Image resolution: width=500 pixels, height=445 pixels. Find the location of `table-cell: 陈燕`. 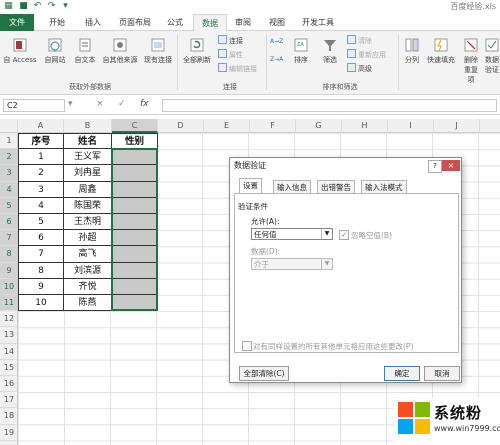

table-cell: 陈燕 is located at coordinates (88, 303).